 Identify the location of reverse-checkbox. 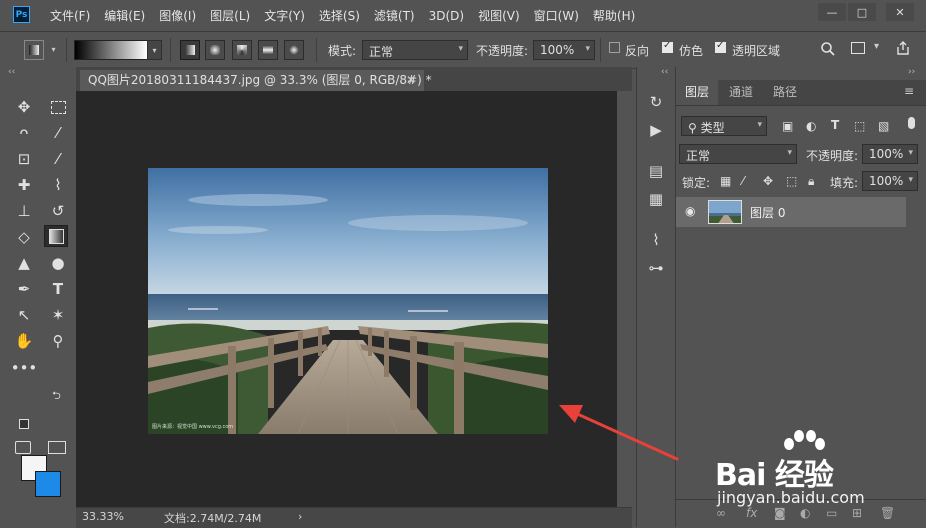
(614, 47).